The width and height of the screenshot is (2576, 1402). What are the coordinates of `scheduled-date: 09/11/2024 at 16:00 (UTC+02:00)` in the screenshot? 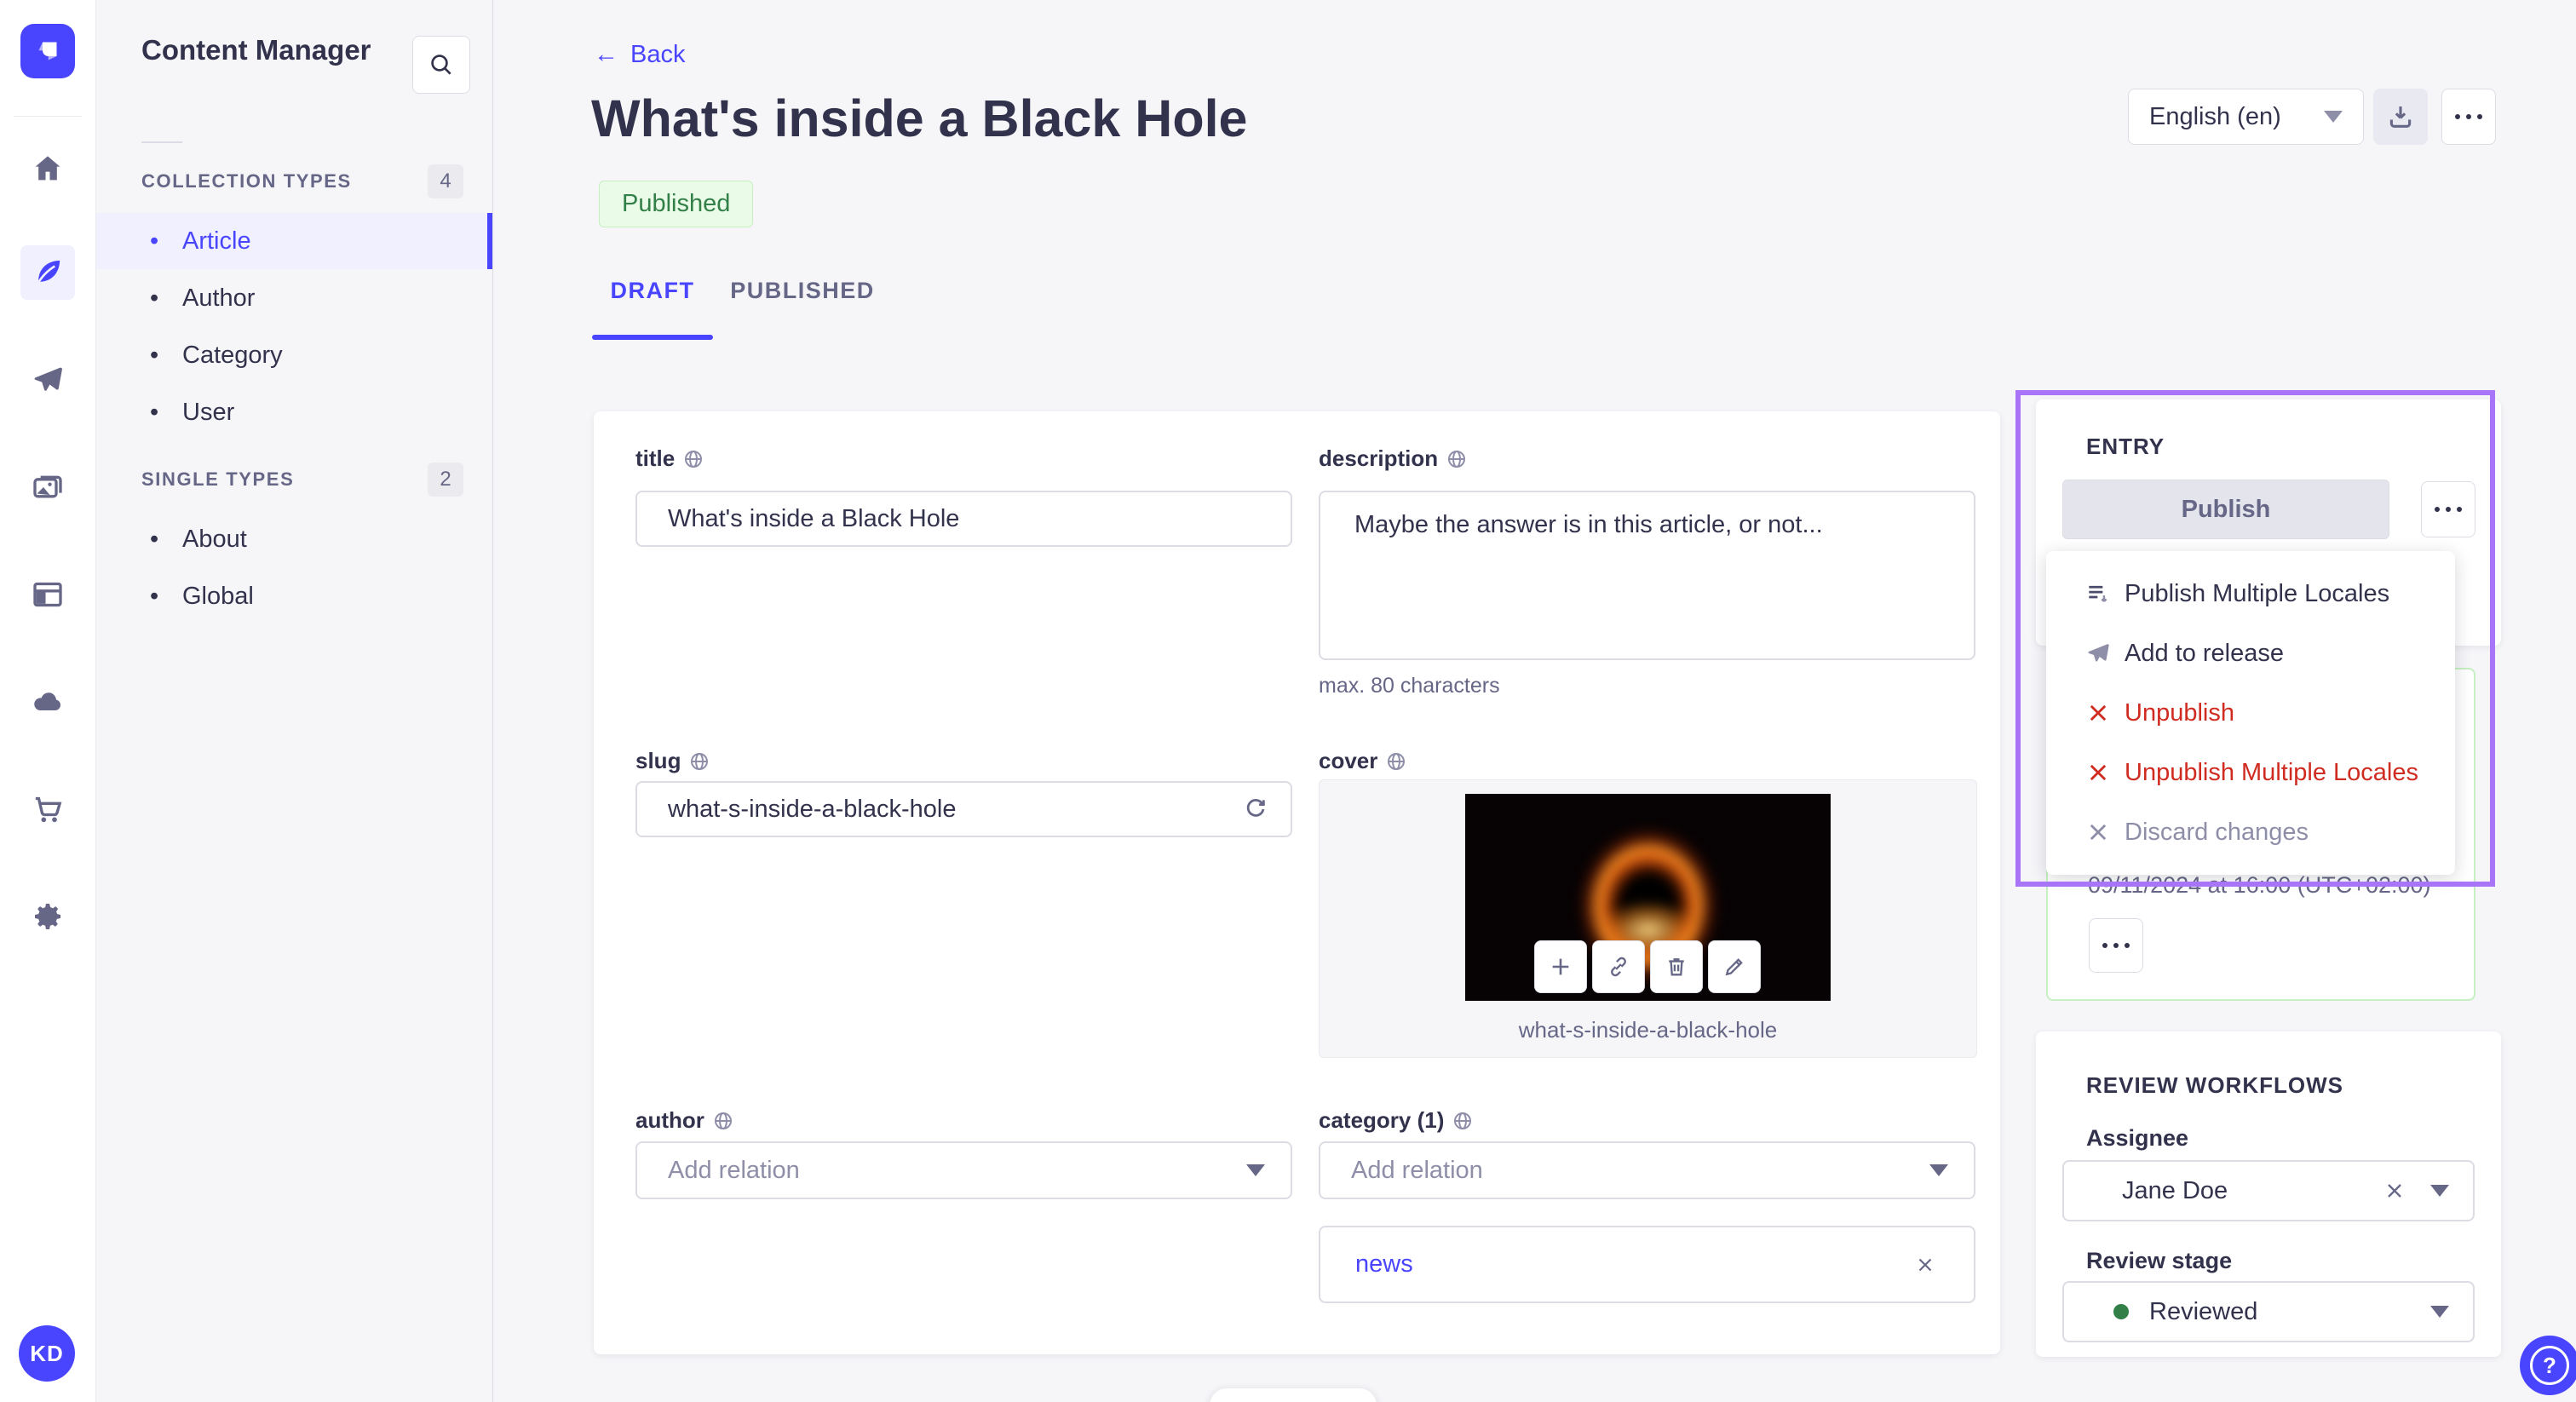 It's located at (2259, 885).